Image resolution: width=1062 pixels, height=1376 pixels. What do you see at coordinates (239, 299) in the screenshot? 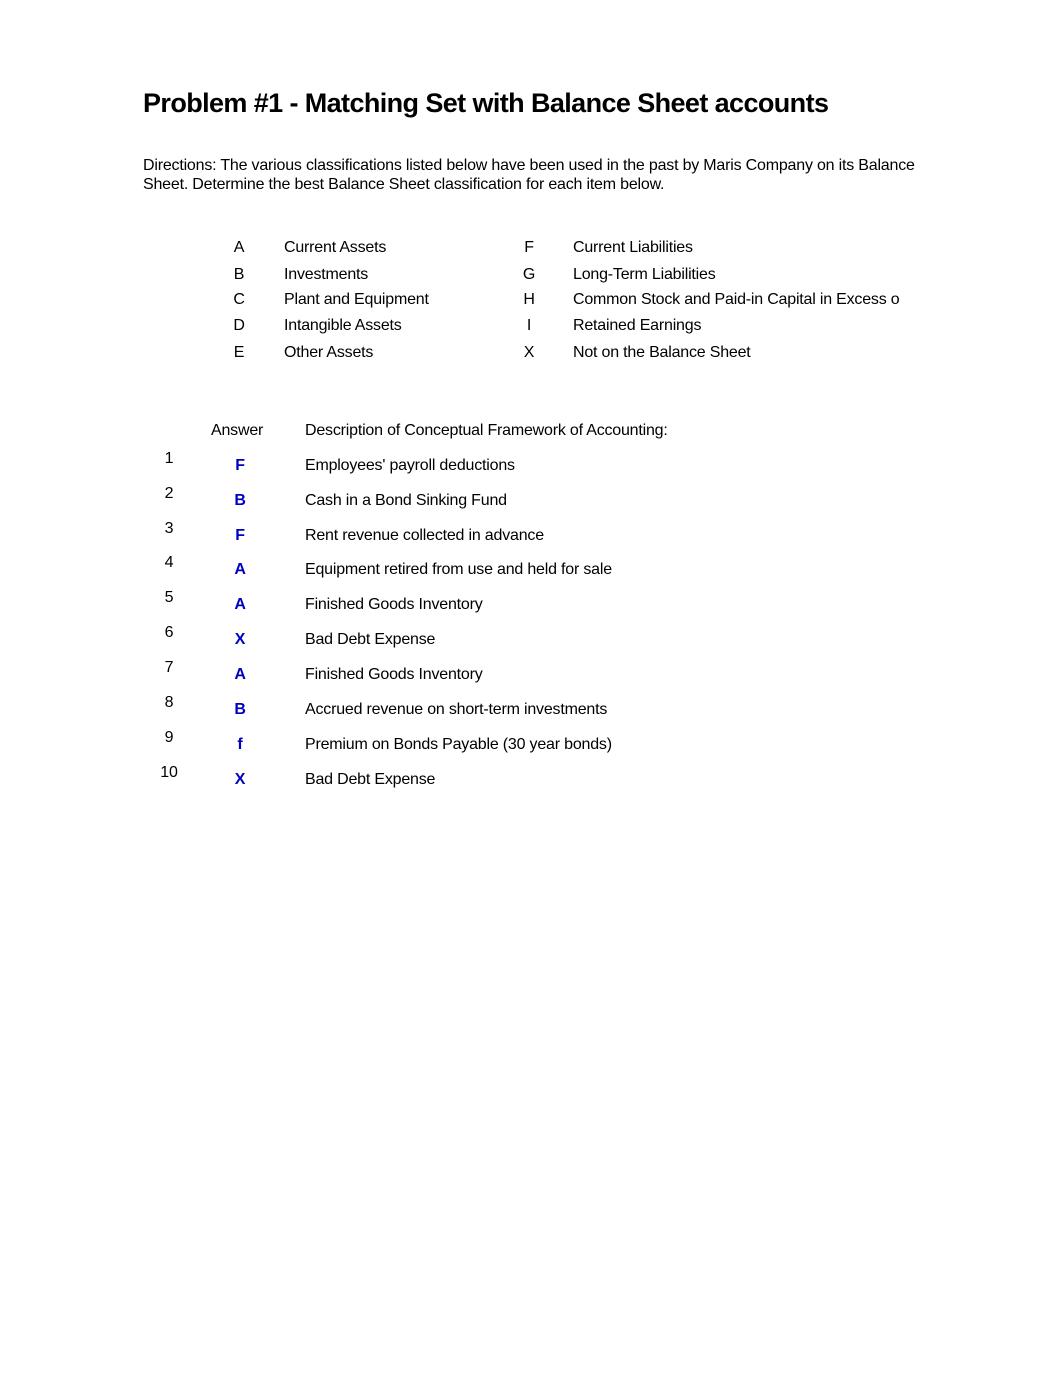
I see `classification-code: C` at bounding box center [239, 299].